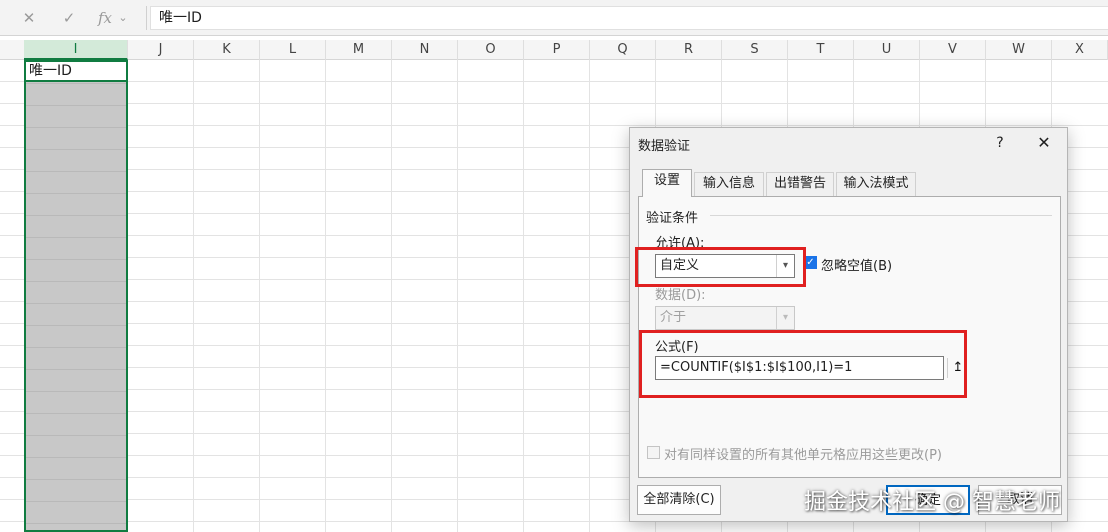 This screenshot has height=532, width=1108. Describe the element at coordinates (689, 50) in the screenshot. I see `column-header-r: R` at that location.